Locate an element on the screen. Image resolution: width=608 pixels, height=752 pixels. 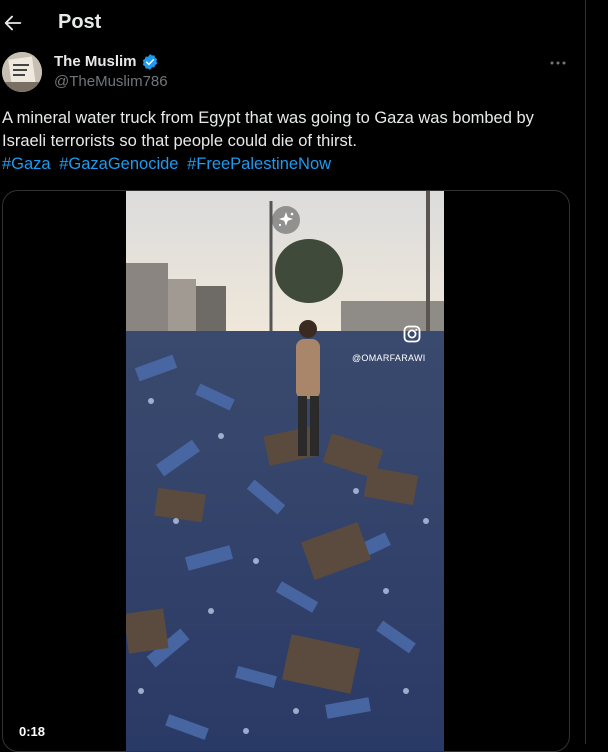
sparkle-icon is located at coordinates (286, 220).